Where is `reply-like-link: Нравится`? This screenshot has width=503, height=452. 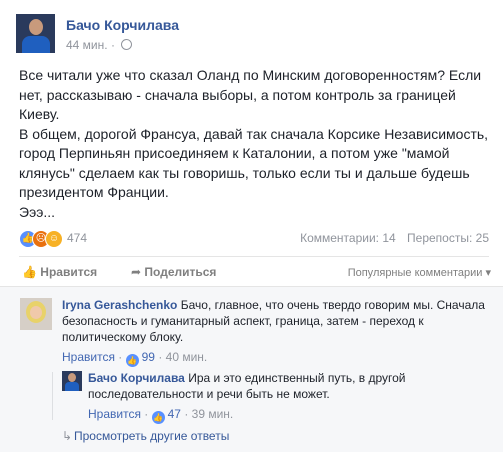
reply-like-link: Нравится is located at coordinates (114, 414).